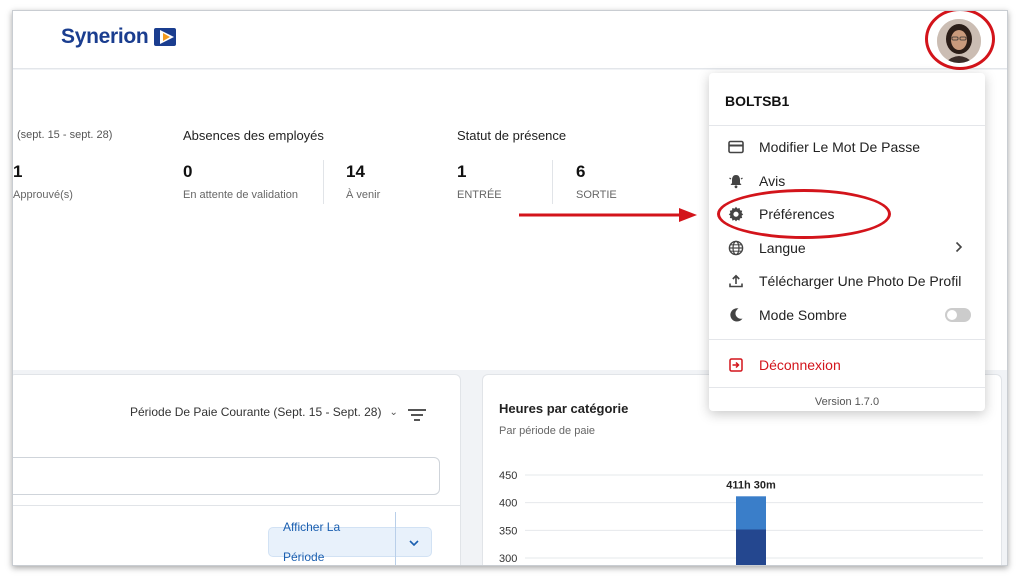  I want to click on menu-item-dark-mode: Mode Sombre, so click(847, 315).